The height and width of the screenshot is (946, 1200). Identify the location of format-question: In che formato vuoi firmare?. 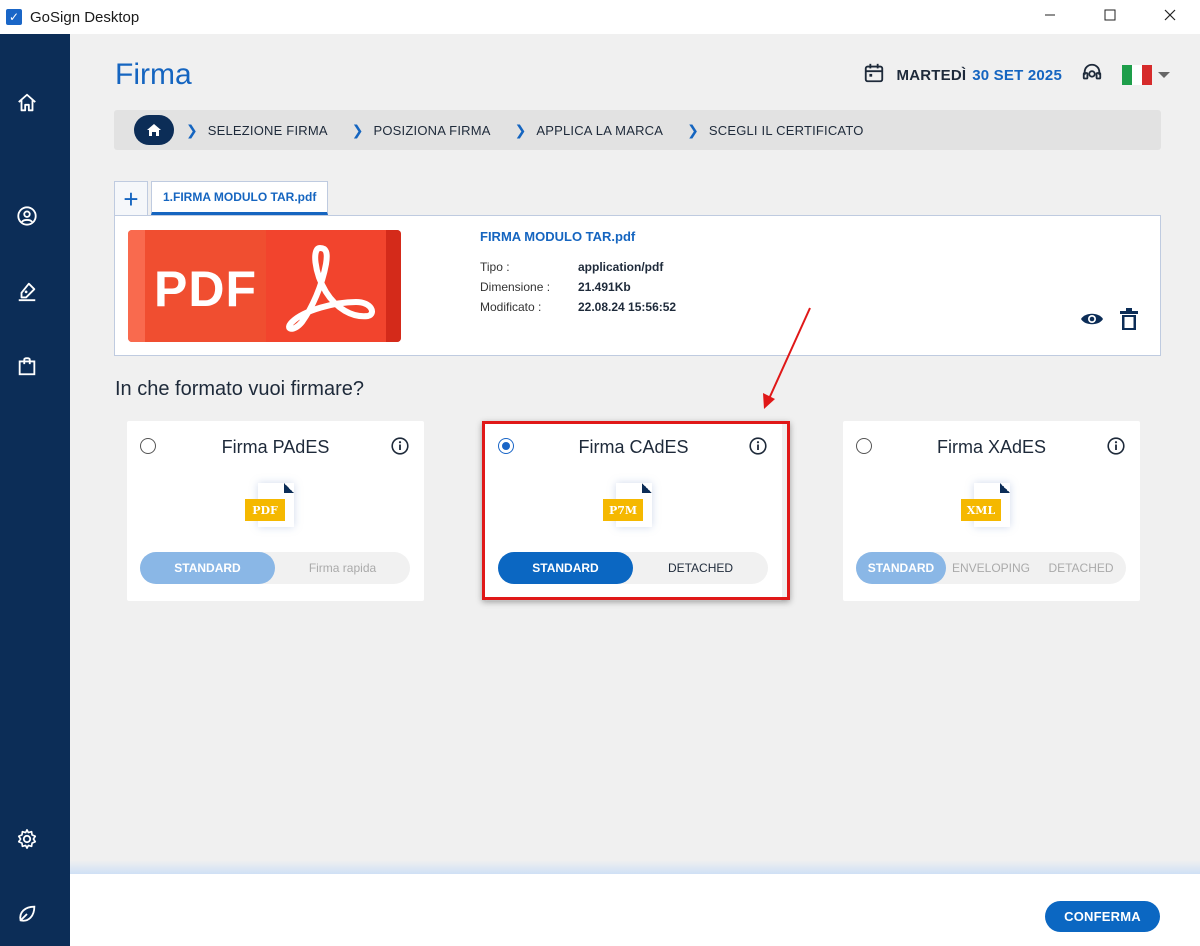
(239, 389).